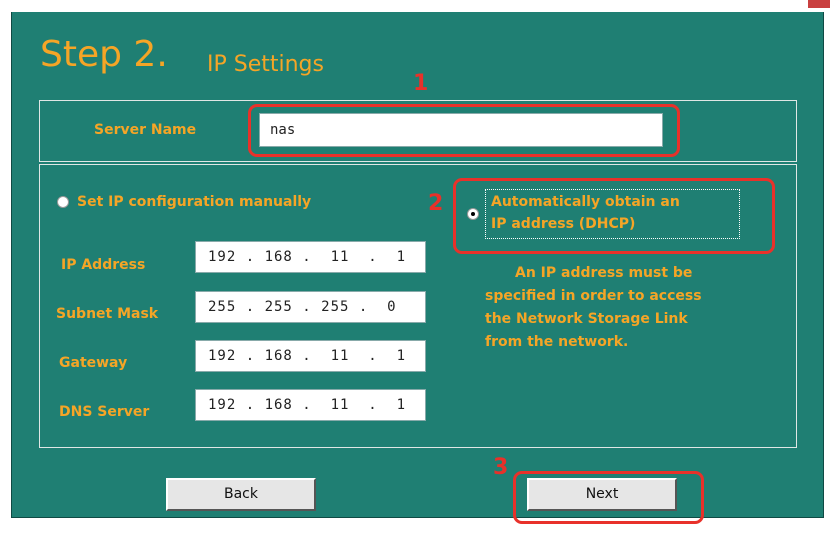 This screenshot has height=533, width=830. What do you see at coordinates (310, 405) in the screenshot?
I see `dns-server-input: 192 . 168 . 11 . 1` at bounding box center [310, 405].